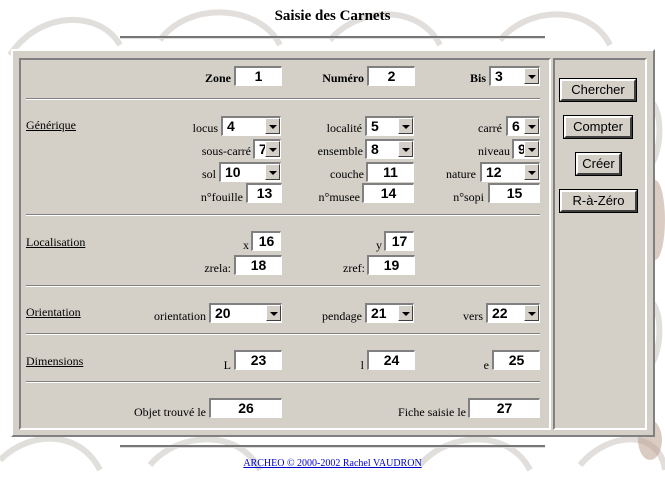 The height and width of the screenshot is (477, 665). I want to click on niveau-label: niveau, so click(494, 151).